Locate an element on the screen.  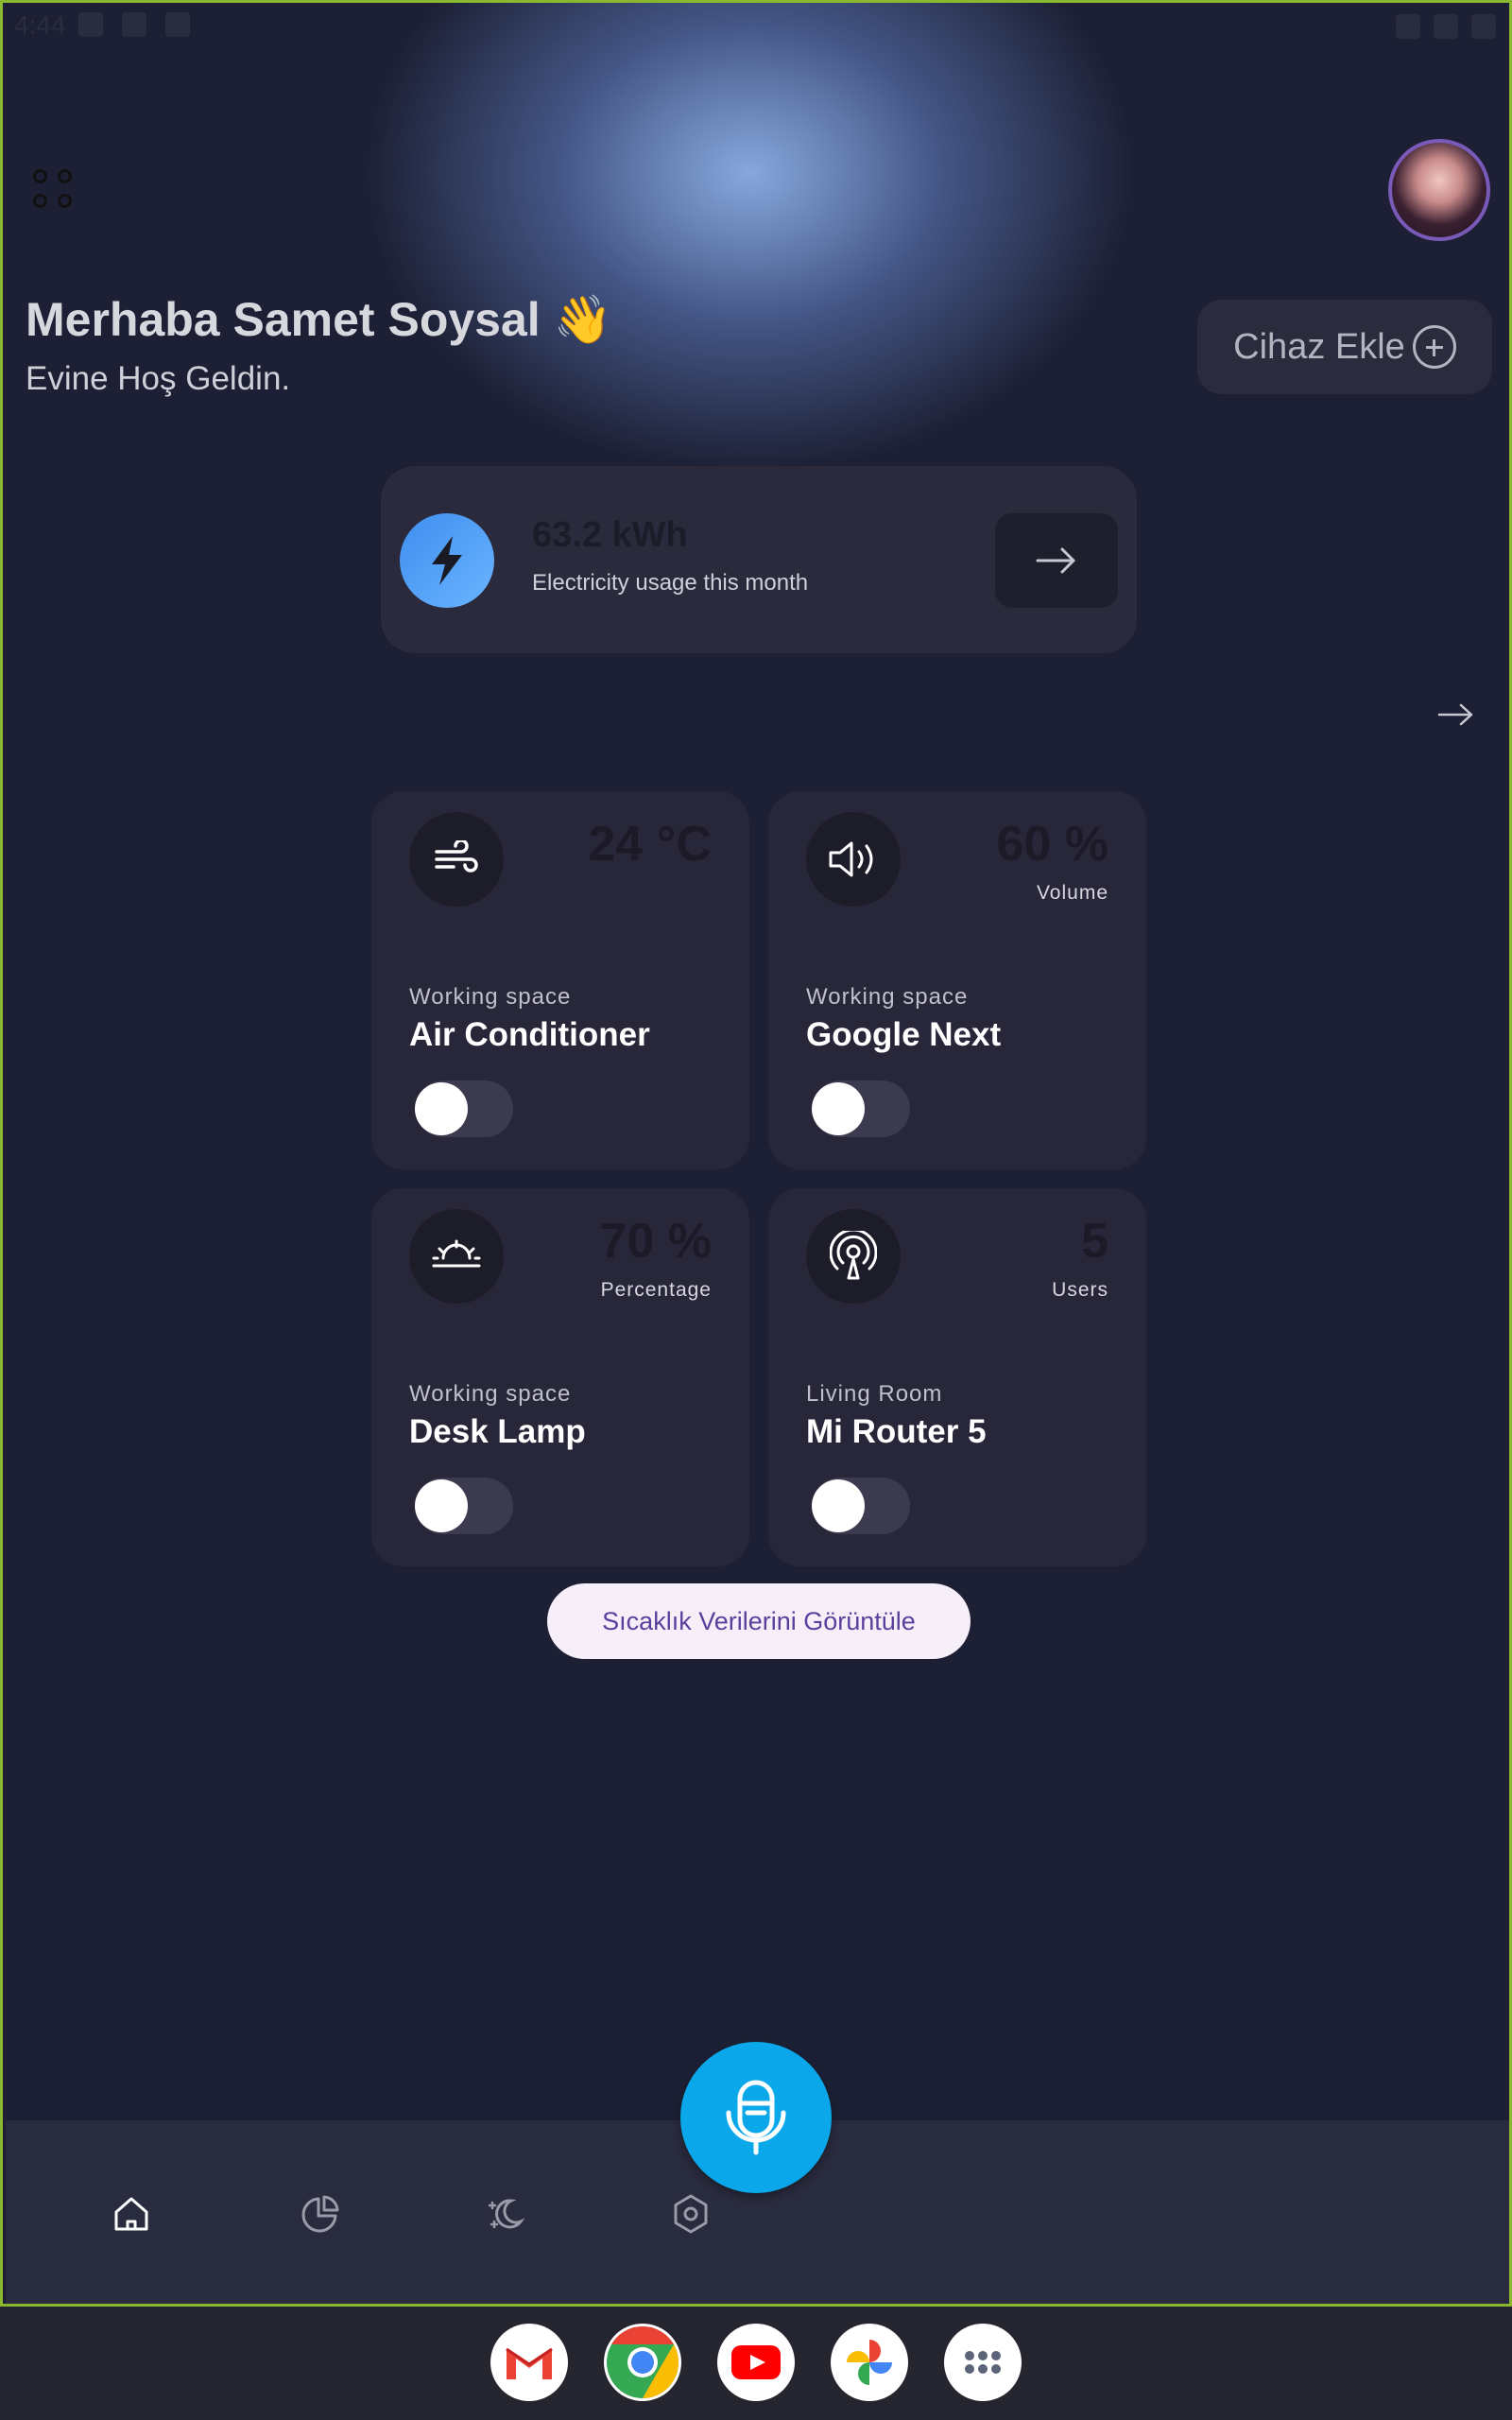
device-name: Air Conditioner is located at coordinates (529, 1034).